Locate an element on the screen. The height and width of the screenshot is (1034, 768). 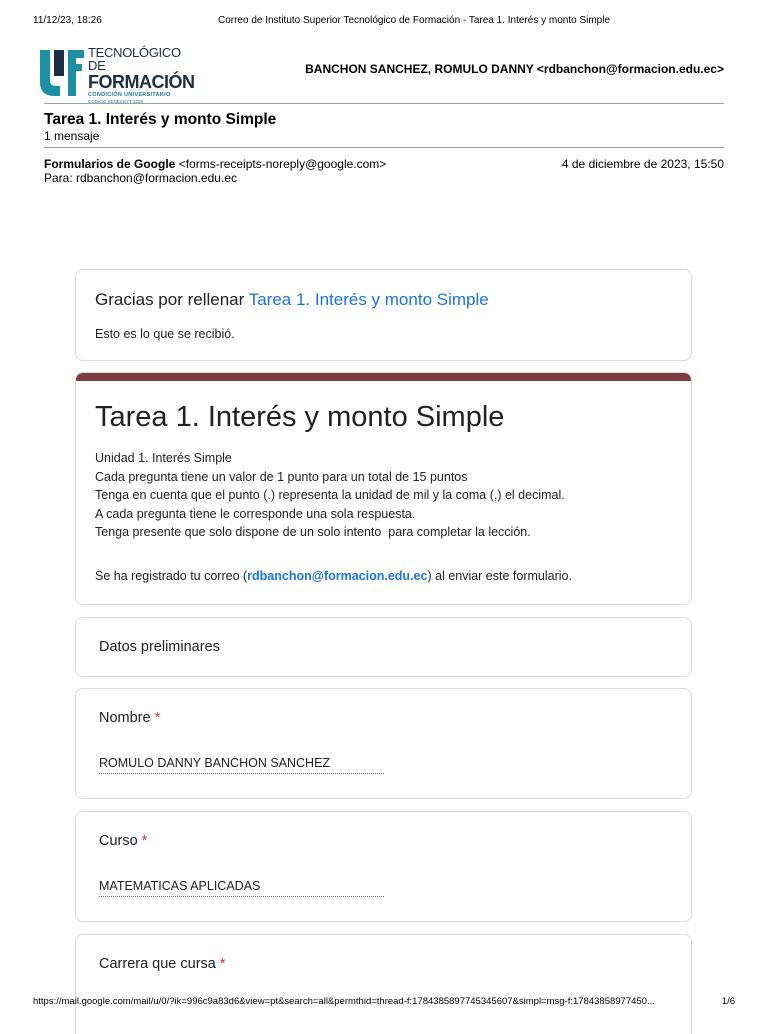
form-description-line: Unidad 1. Interés Simple is located at coordinates (163, 458).